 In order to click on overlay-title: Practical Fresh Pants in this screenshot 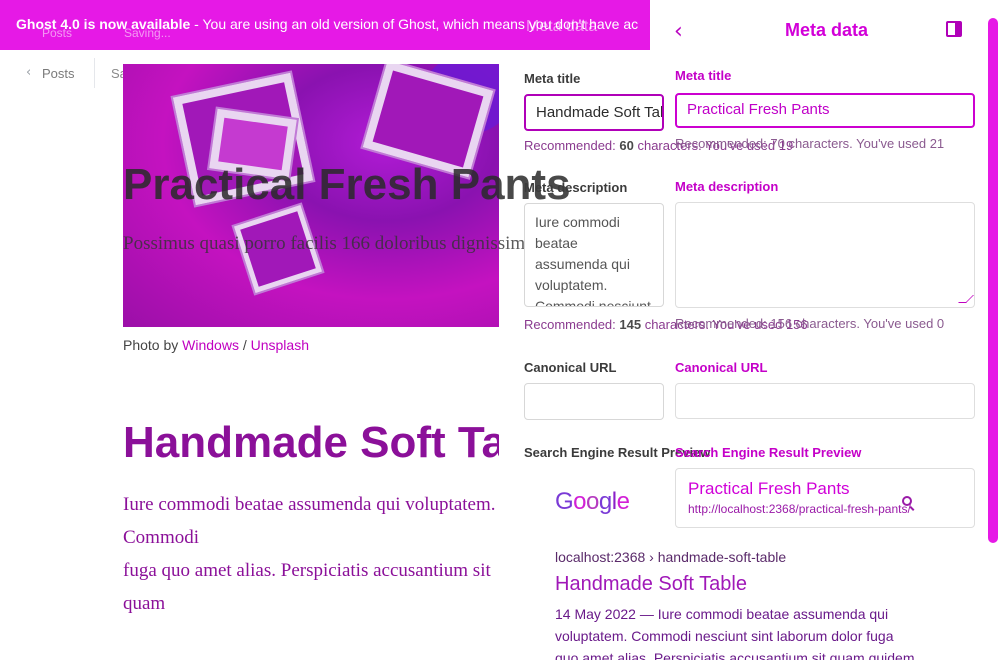, I will do `click(347, 184)`.